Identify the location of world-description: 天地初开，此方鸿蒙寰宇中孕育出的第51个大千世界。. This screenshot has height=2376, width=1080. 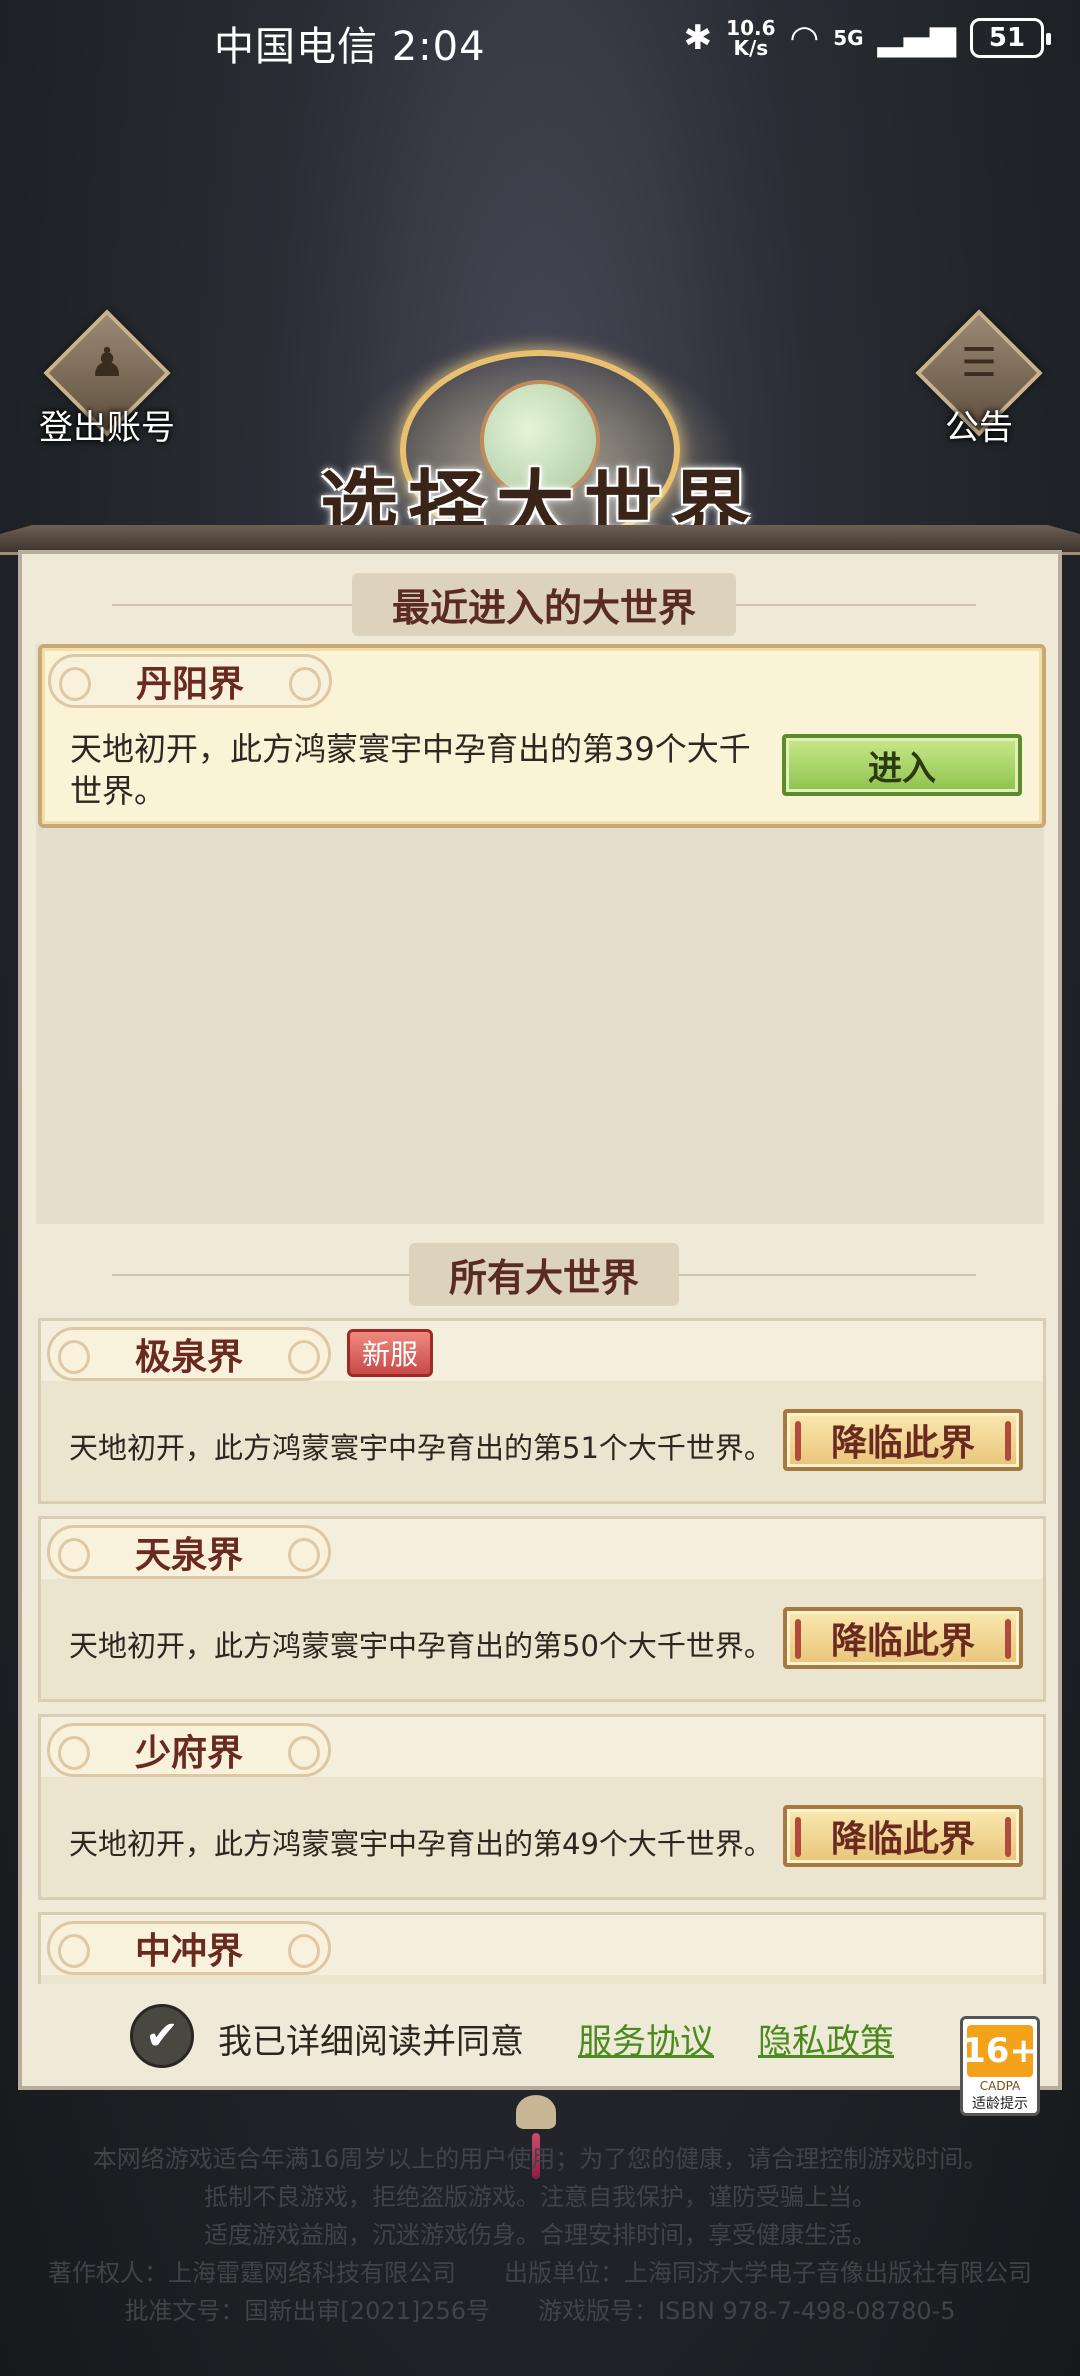
(421, 1448).